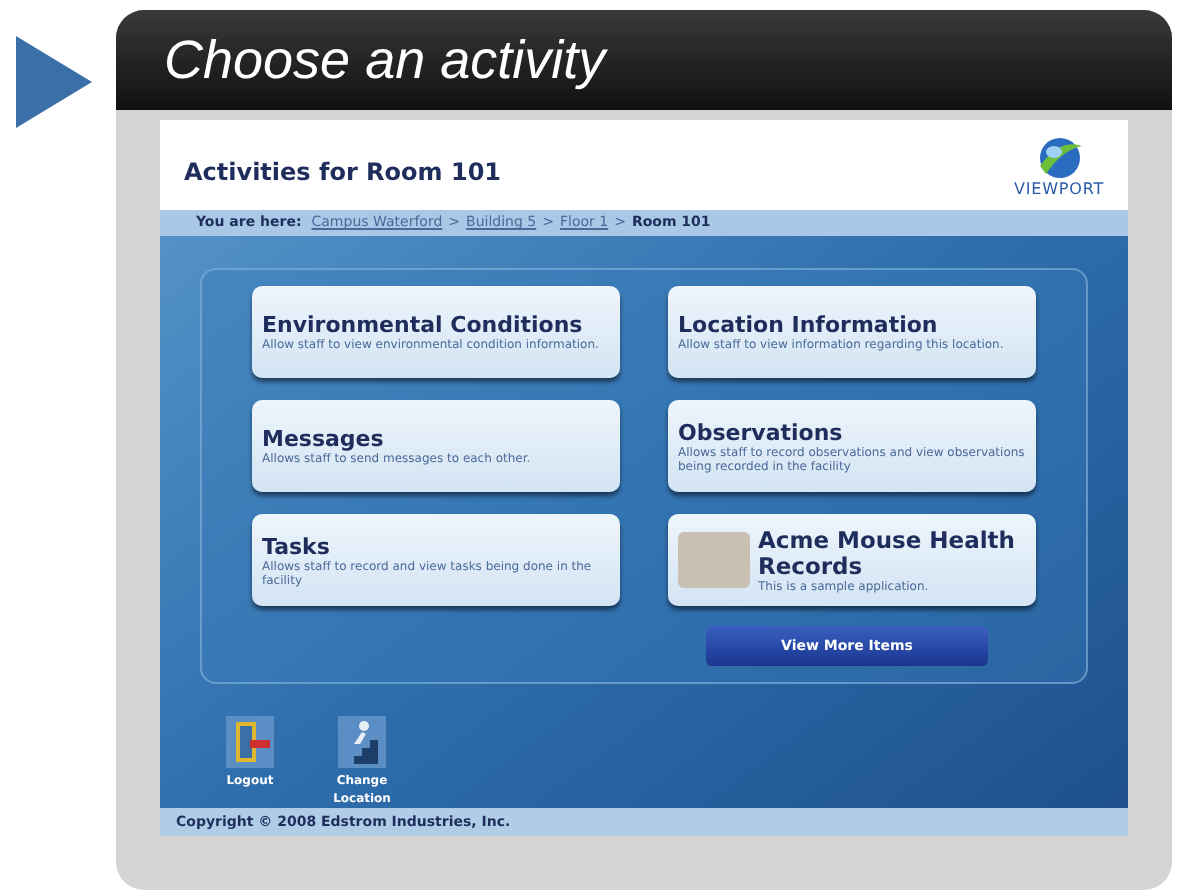 The height and width of the screenshot is (896, 1204). Describe the element at coordinates (297, 546) in the screenshot. I see `activity-title: Tasks` at that location.